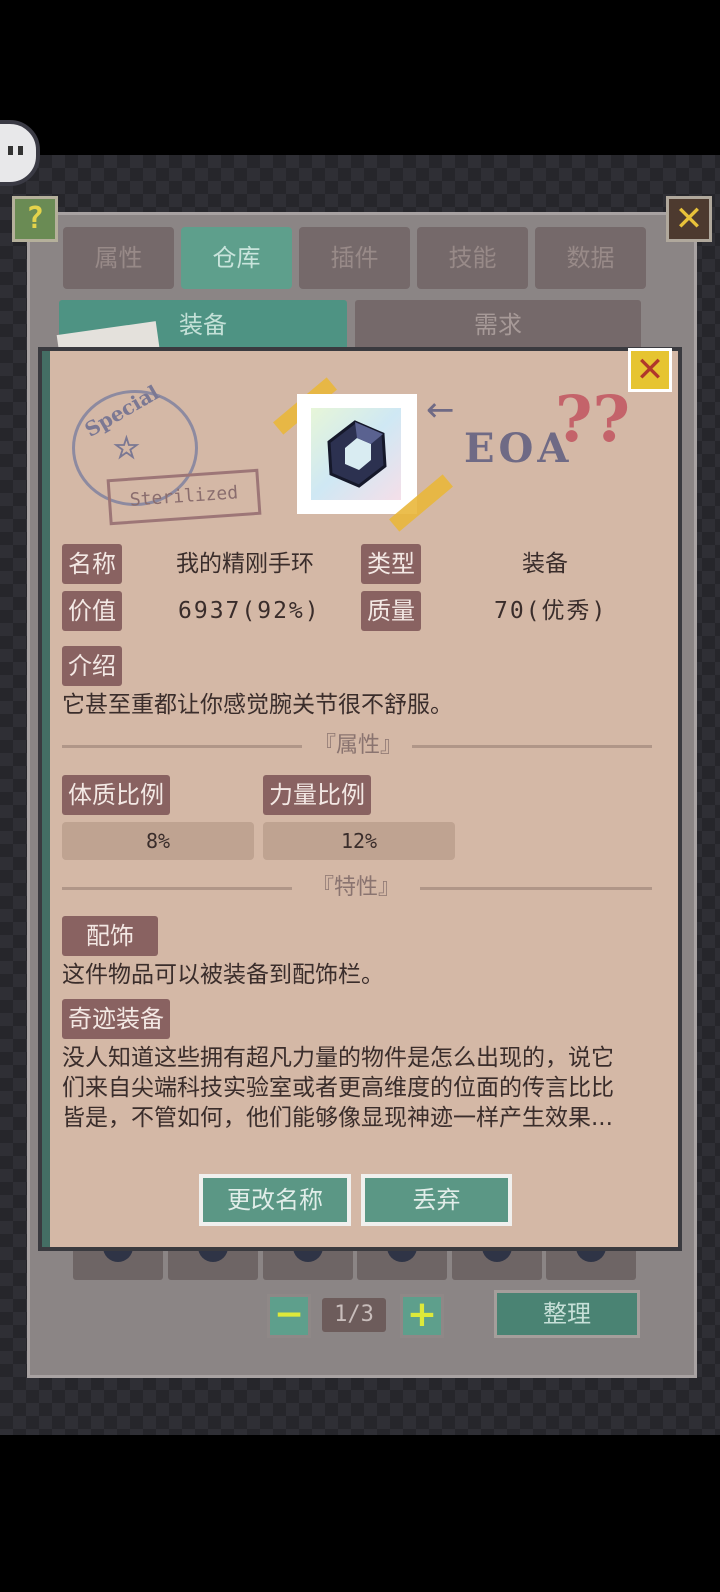  I want to click on item-quality: 70(优秀), so click(551, 611).